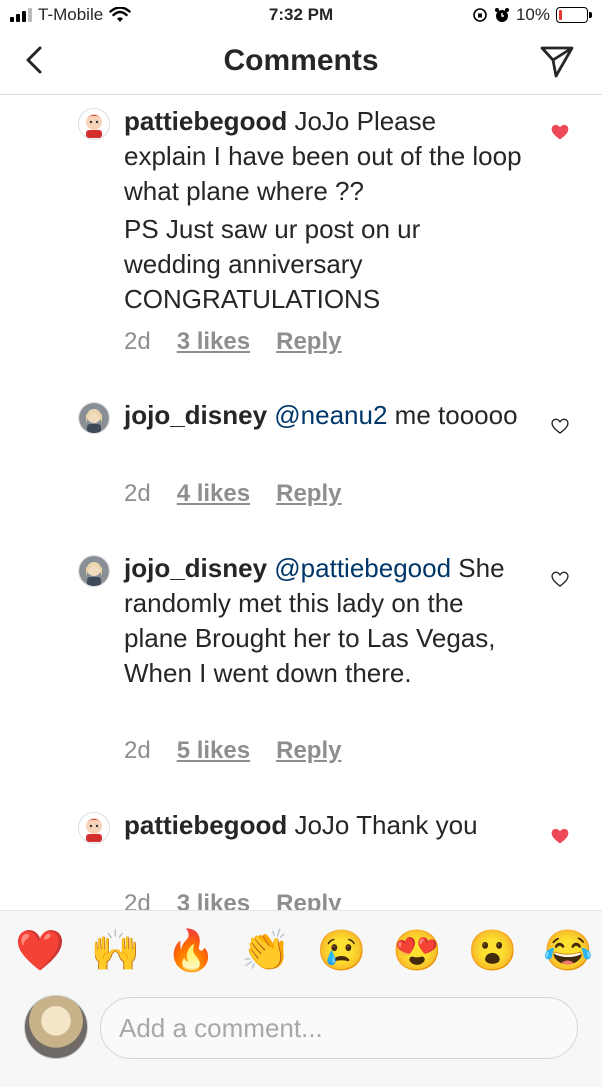 The width and height of the screenshot is (602, 1087). Describe the element at coordinates (456, 415) in the screenshot. I see `comment-text: me tooooo` at that location.